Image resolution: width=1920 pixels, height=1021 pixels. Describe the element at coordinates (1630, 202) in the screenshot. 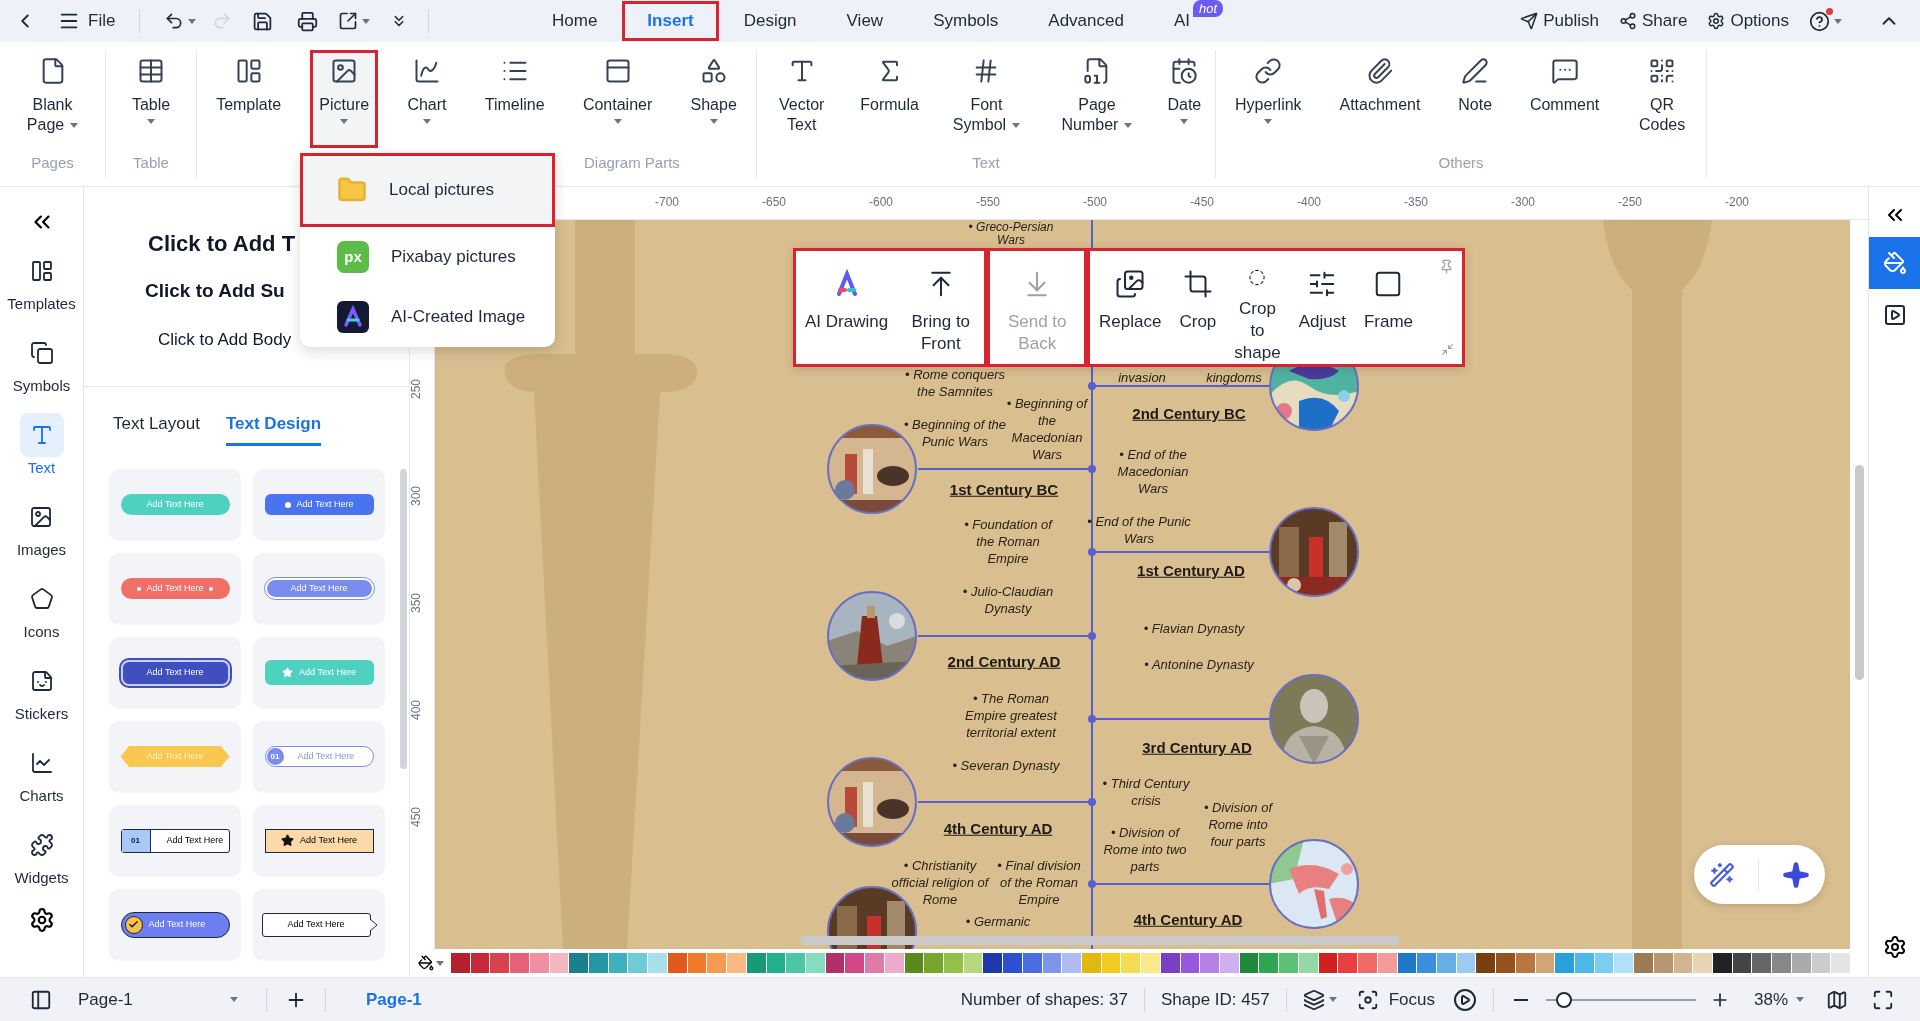

I see `ruler-label: -250` at that location.